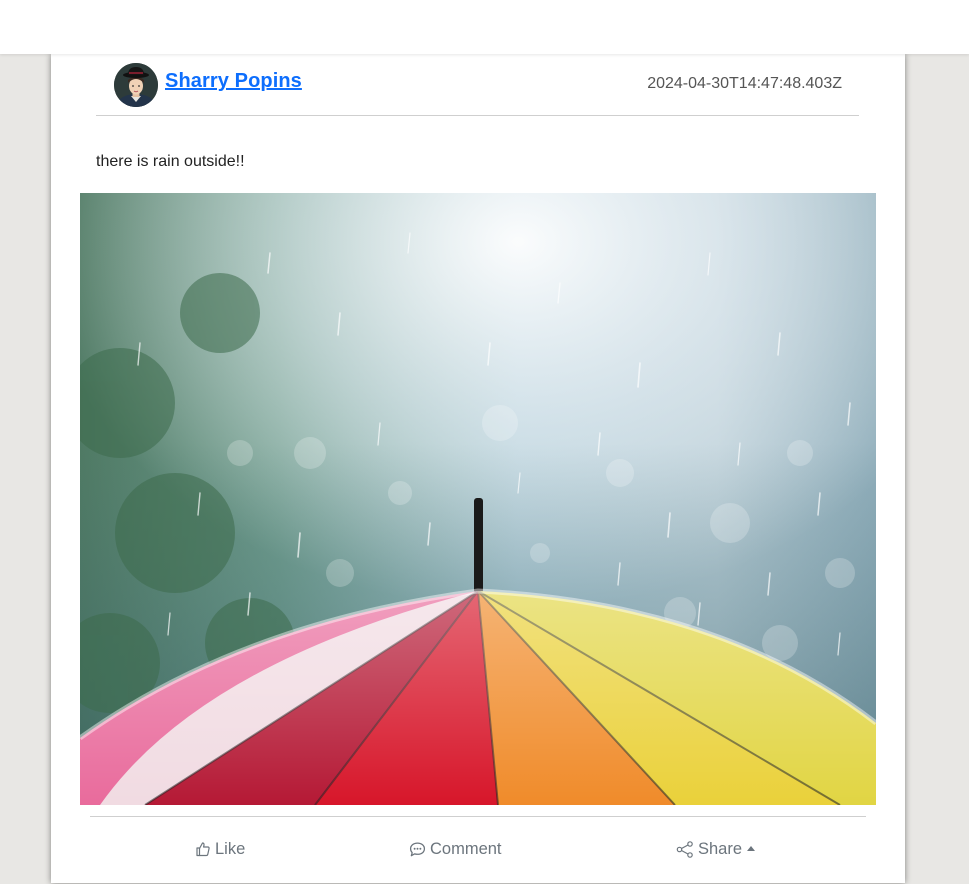 Image resolution: width=969 pixels, height=884 pixels. I want to click on share-button: Share, so click(716, 849).